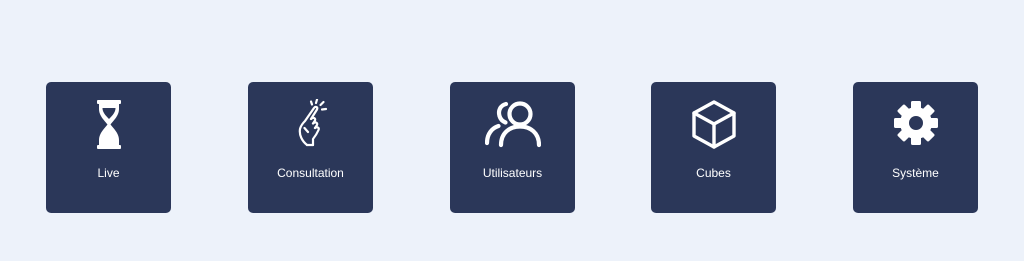 The image size is (1024, 261). I want to click on tile-label: Système, so click(915, 173).